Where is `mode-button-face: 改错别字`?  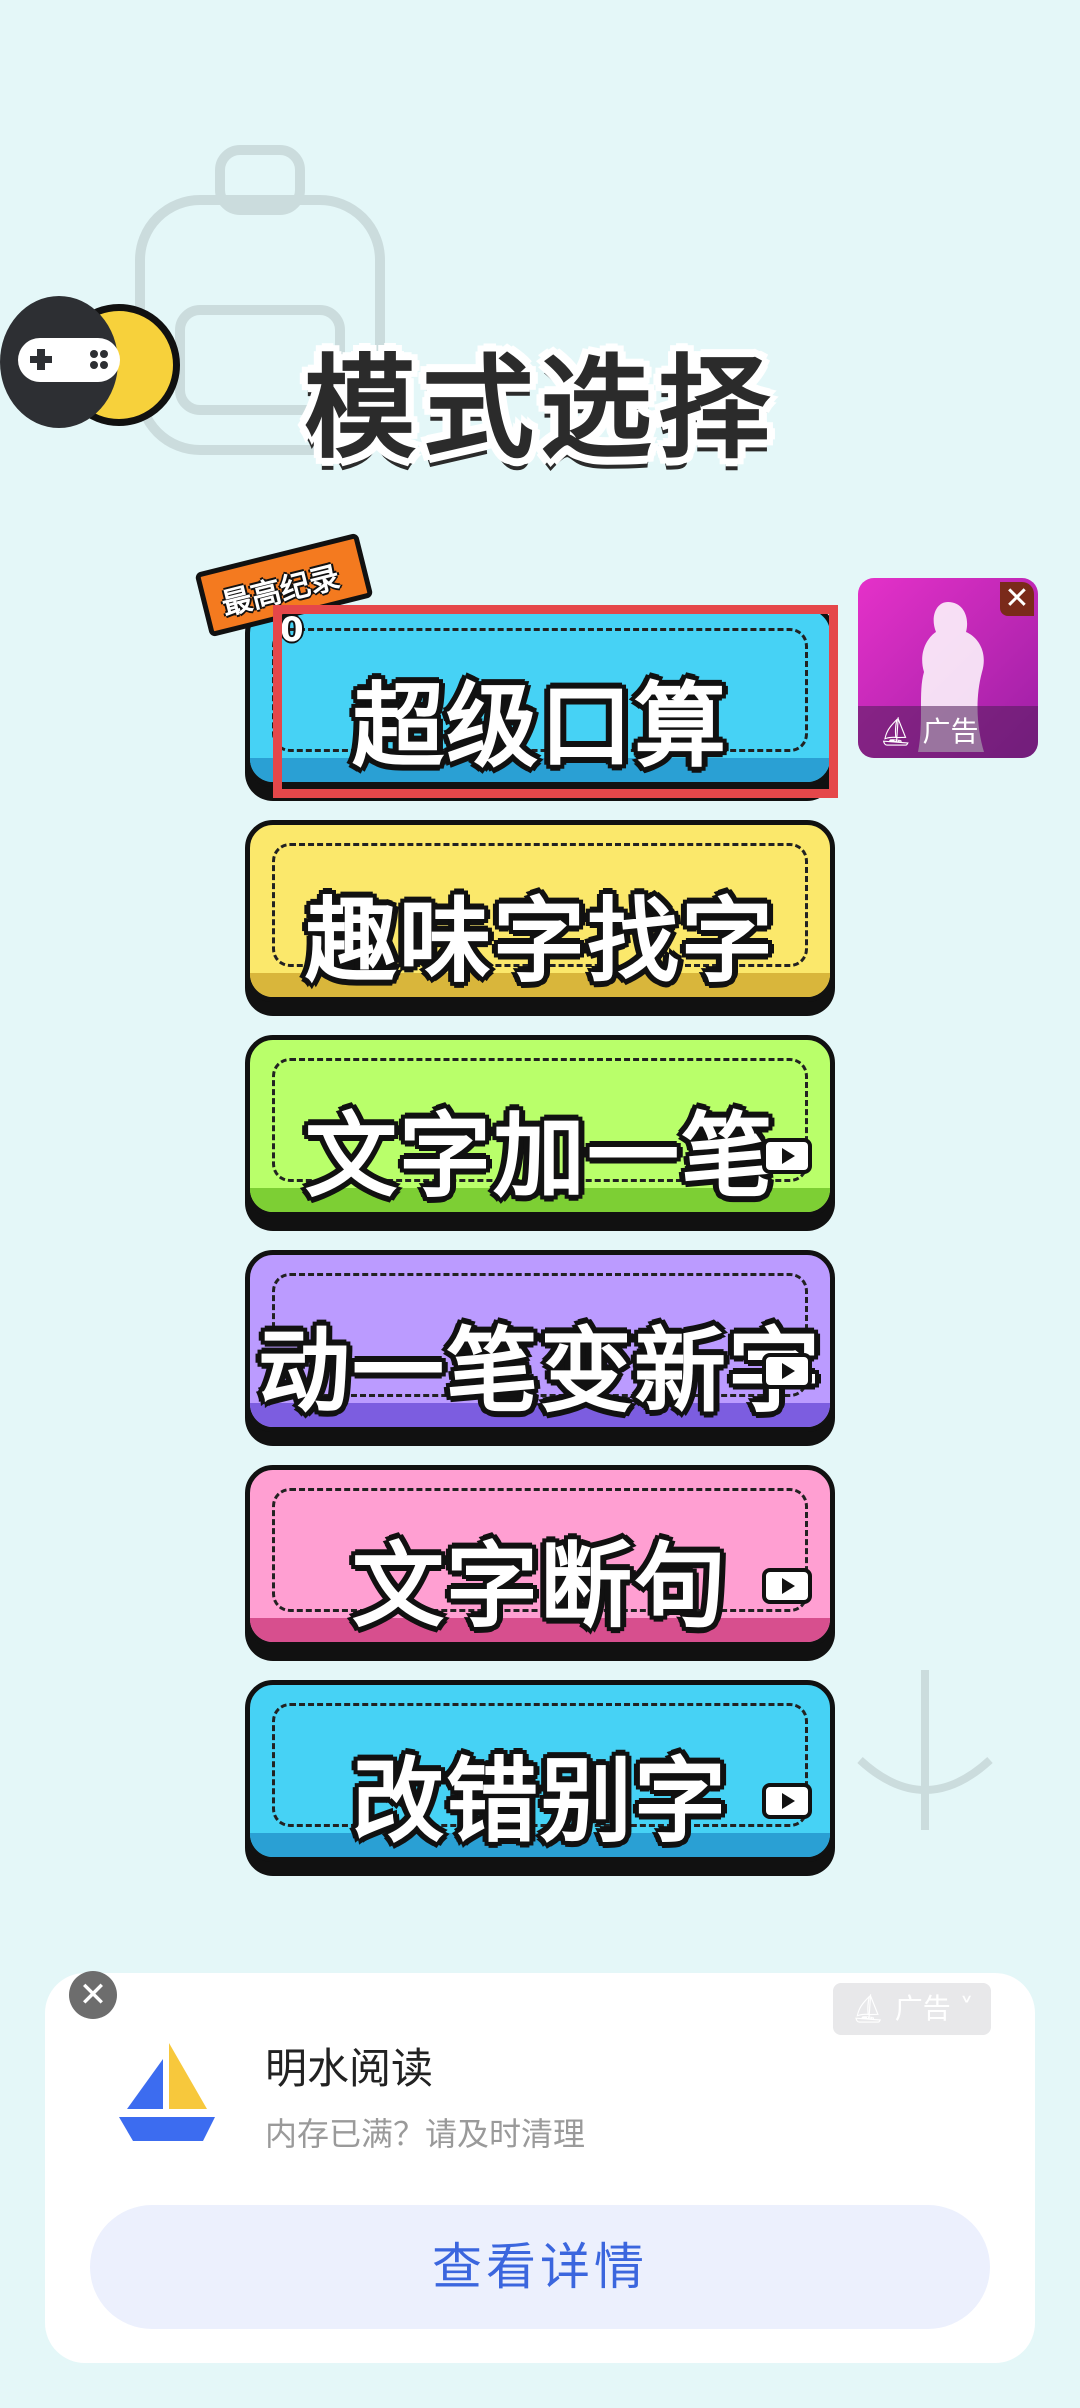 mode-button-face: 改错别字 is located at coordinates (540, 1771).